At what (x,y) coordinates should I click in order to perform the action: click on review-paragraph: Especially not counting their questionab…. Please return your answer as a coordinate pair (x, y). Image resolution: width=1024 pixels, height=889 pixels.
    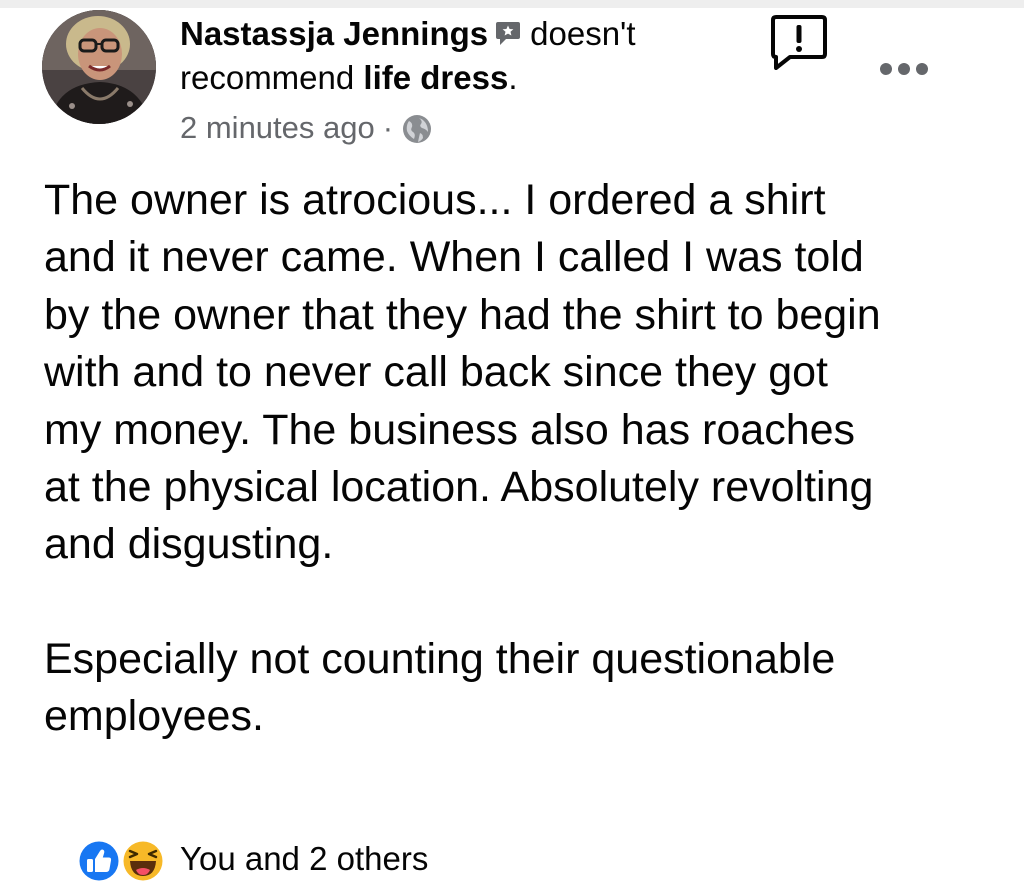
    Looking at the image, I should click on (440, 687).